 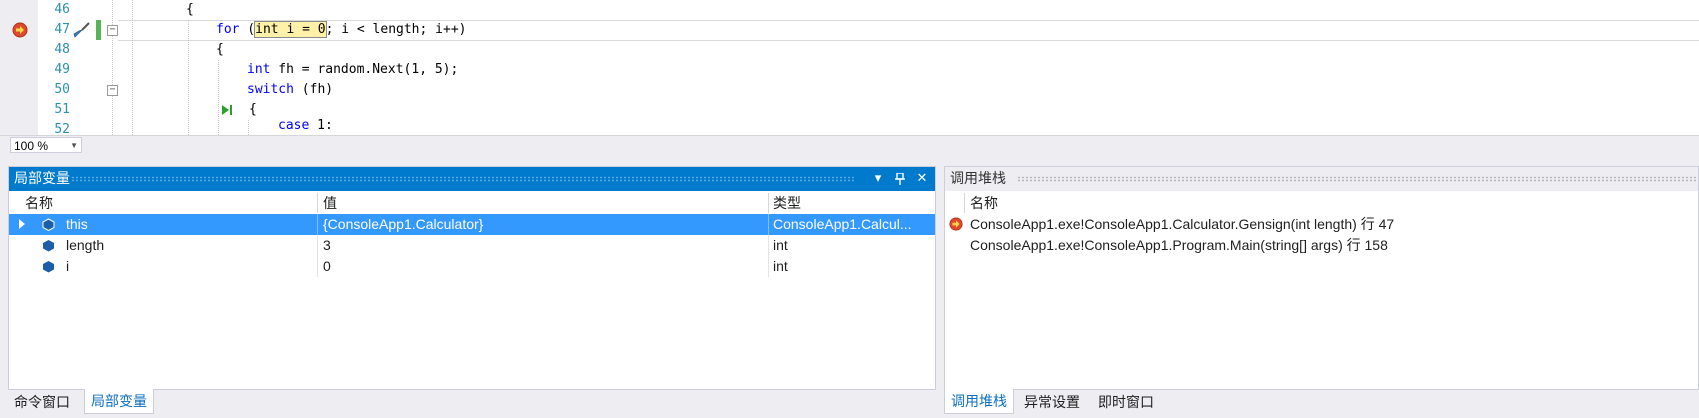 I want to click on window-options-dropdown-icon: ▾, so click(x=878, y=179).